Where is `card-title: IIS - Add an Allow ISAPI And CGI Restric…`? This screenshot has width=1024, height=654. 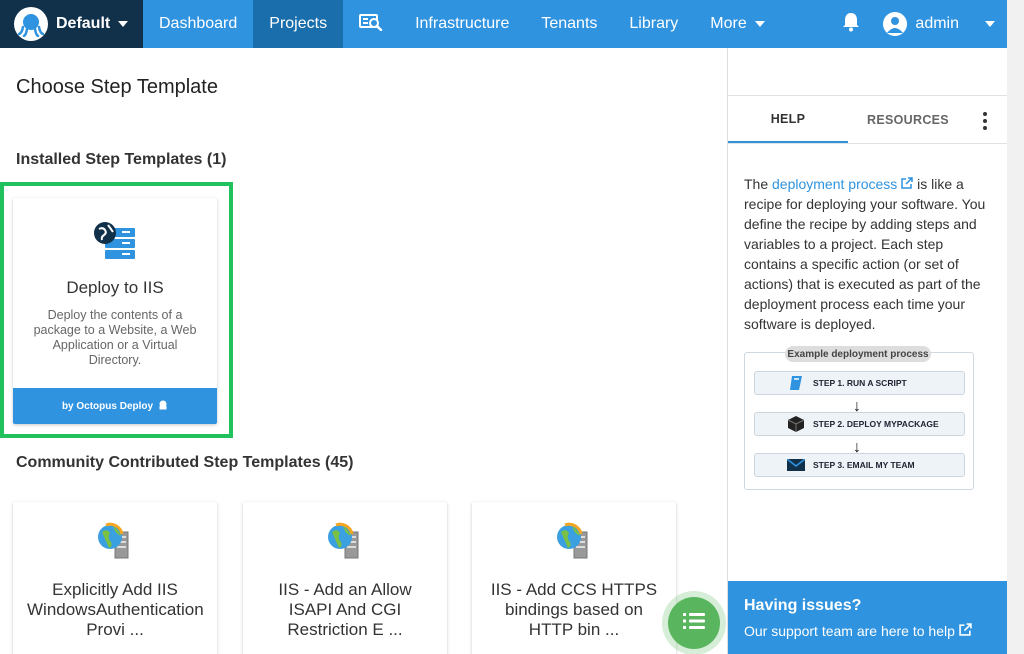
card-title: IIS - Add an Allow ISAPI And CGI Restric… is located at coordinates (345, 609).